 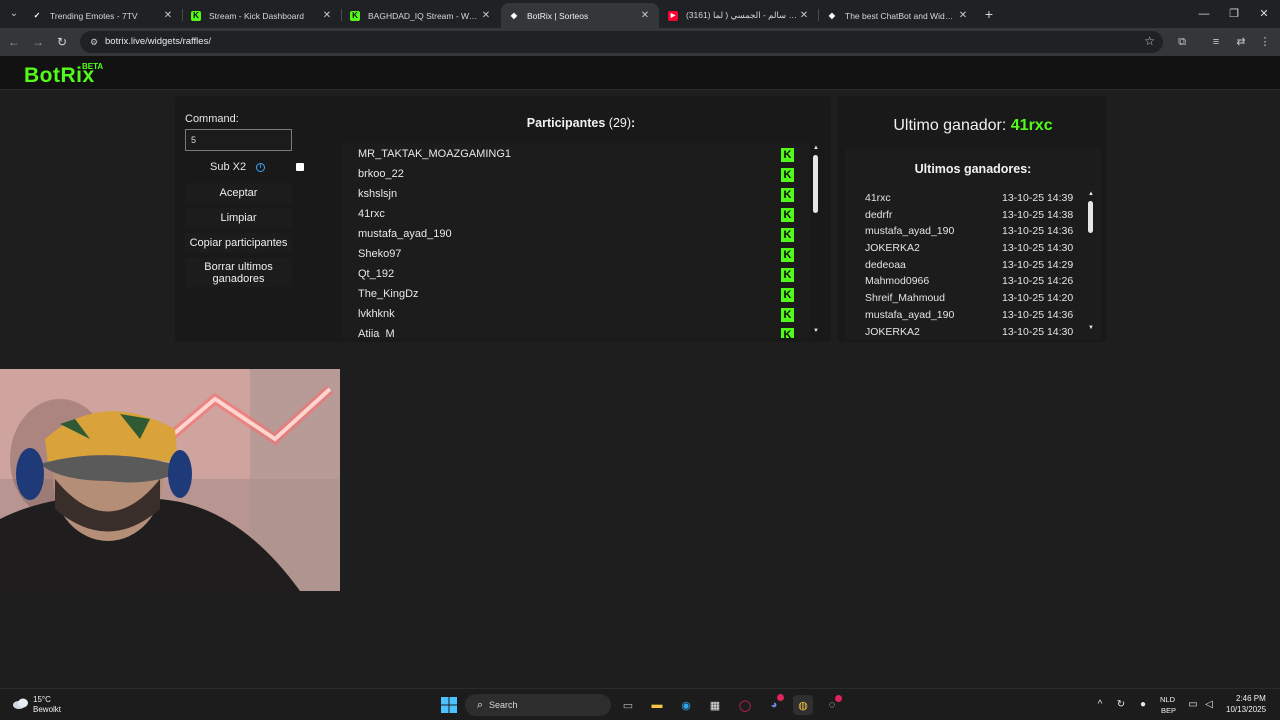 What do you see at coordinates (1121, 705) in the screenshot?
I see `sync-icon: ↻` at bounding box center [1121, 705].